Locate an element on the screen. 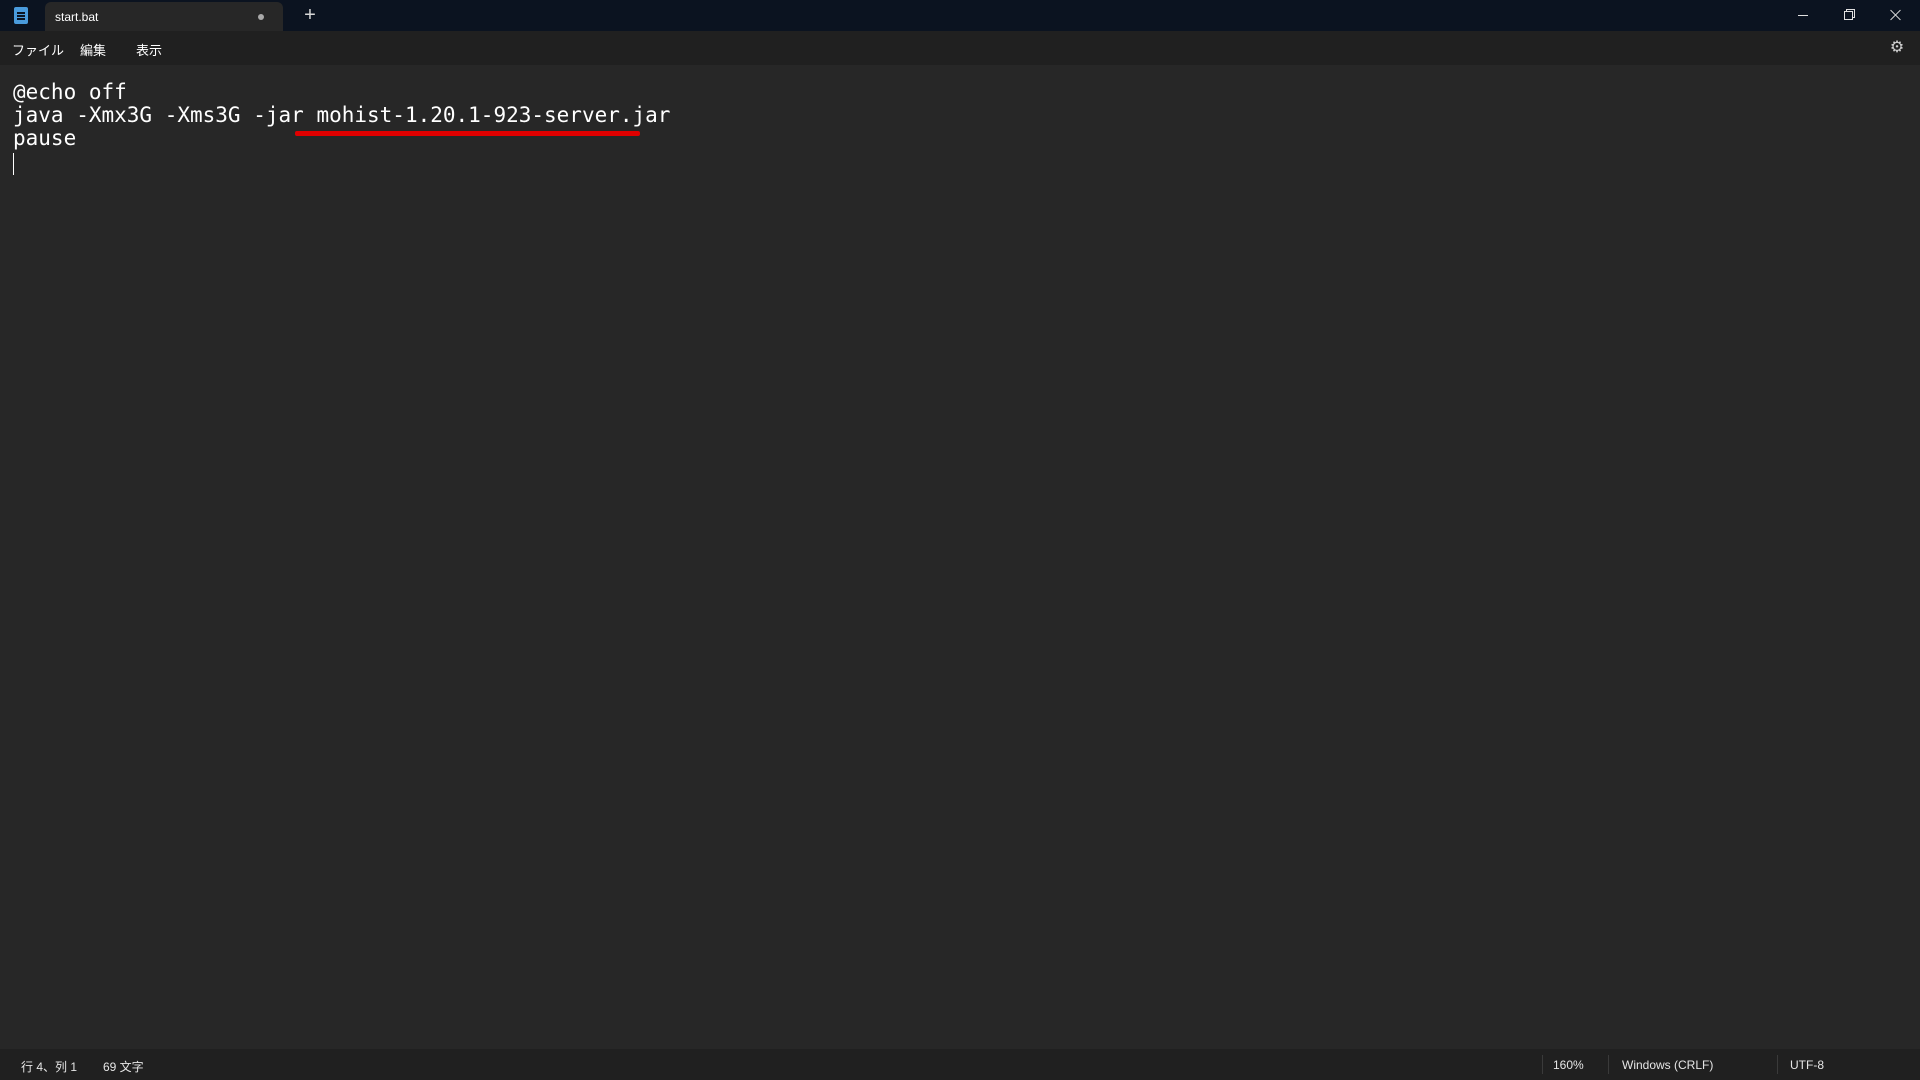 Image resolution: width=1920 pixels, height=1080 pixels. restore-button is located at coordinates (1849, 15).